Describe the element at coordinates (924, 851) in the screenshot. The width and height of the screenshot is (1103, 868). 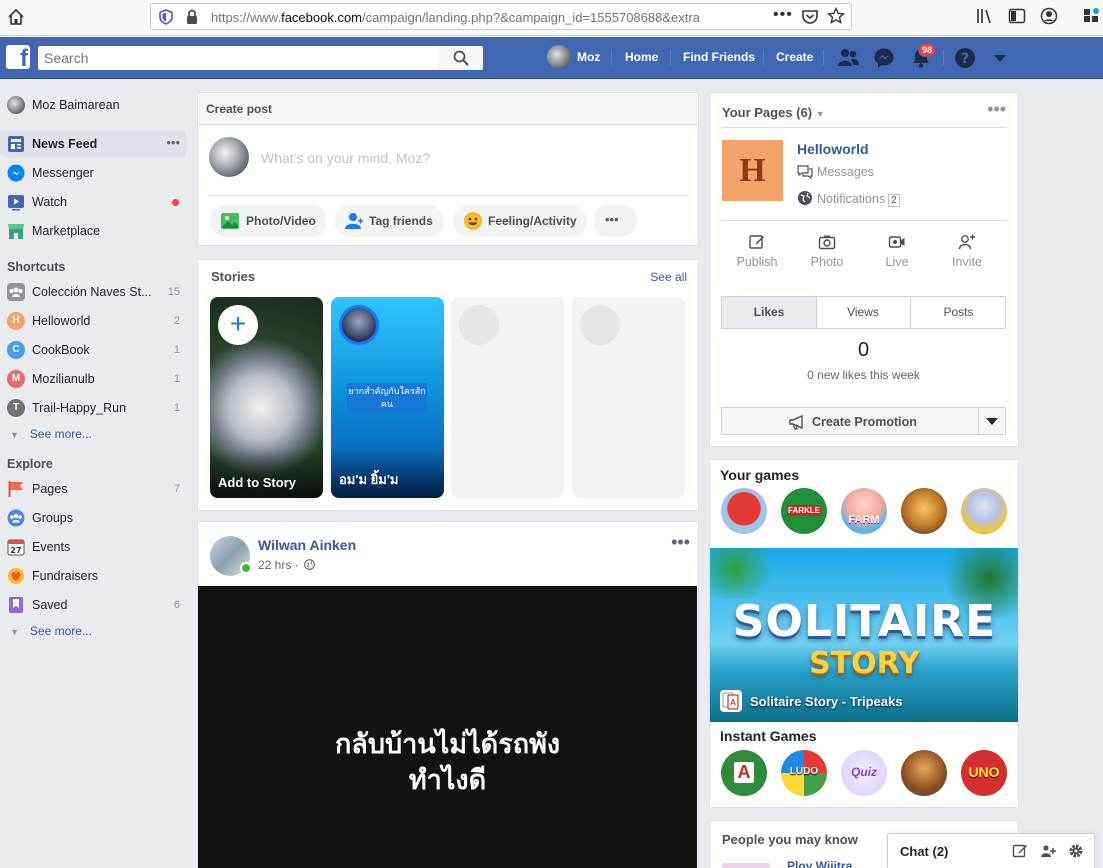
I see `chat-label: Chat (2)` at that location.